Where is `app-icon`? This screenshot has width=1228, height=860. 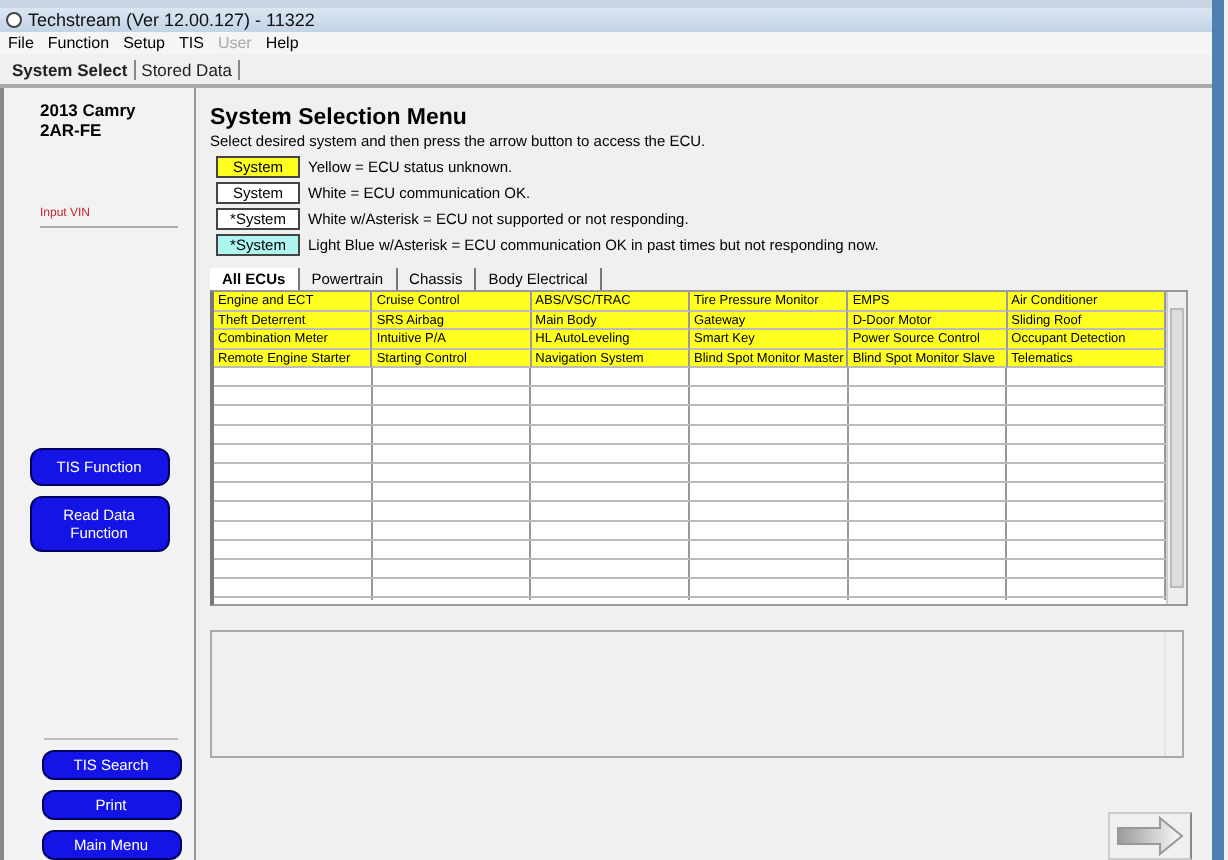 app-icon is located at coordinates (14, 20).